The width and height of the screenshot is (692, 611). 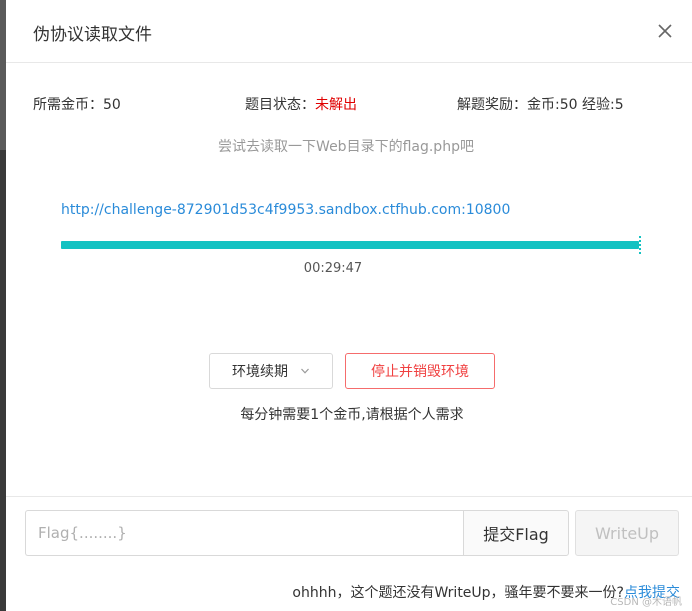 I want to click on backdrop-edge, so click(x=3, y=305).